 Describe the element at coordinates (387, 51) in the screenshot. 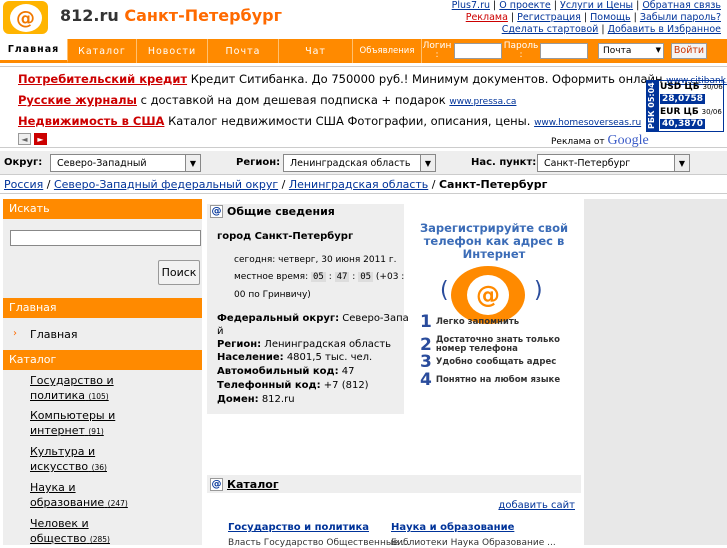

I see `tab-classifieds: Объявления` at that location.